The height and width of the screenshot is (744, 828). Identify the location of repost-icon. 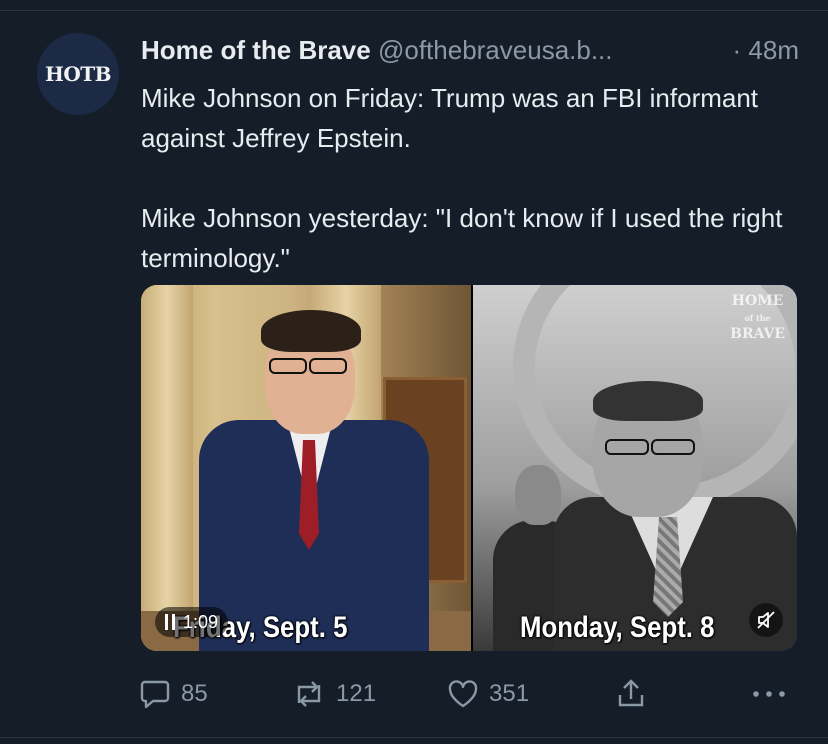
(309, 694).